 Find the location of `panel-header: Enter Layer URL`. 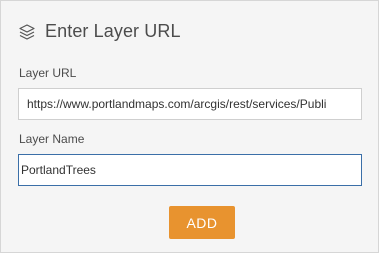

panel-header: Enter Layer URL is located at coordinates (99, 31).